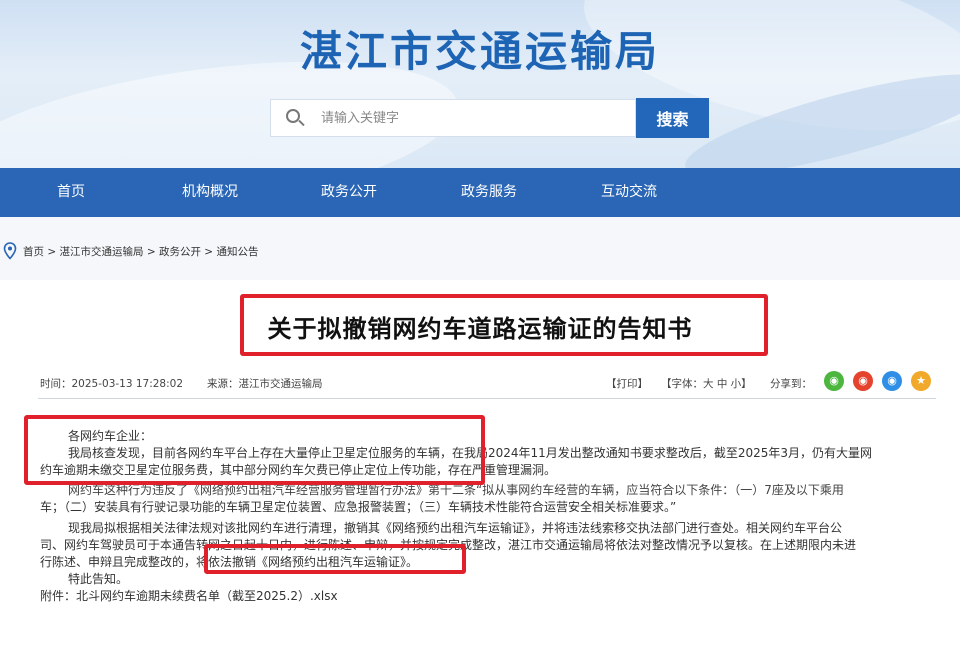  What do you see at coordinates (863, 381) in the screenshot?
I see `weibo-icon: ◉` at bounding box center [863, 381].